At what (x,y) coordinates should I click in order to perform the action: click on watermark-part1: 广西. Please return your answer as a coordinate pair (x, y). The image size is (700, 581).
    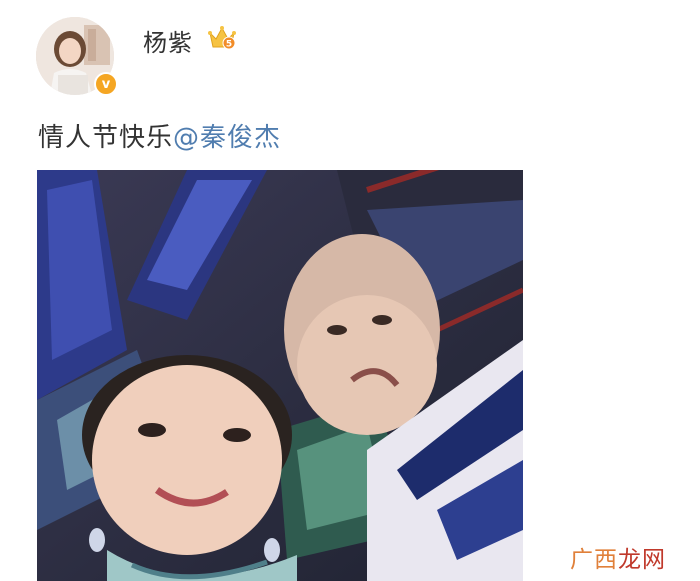
    Looking at the image, I should click on (594, 560).